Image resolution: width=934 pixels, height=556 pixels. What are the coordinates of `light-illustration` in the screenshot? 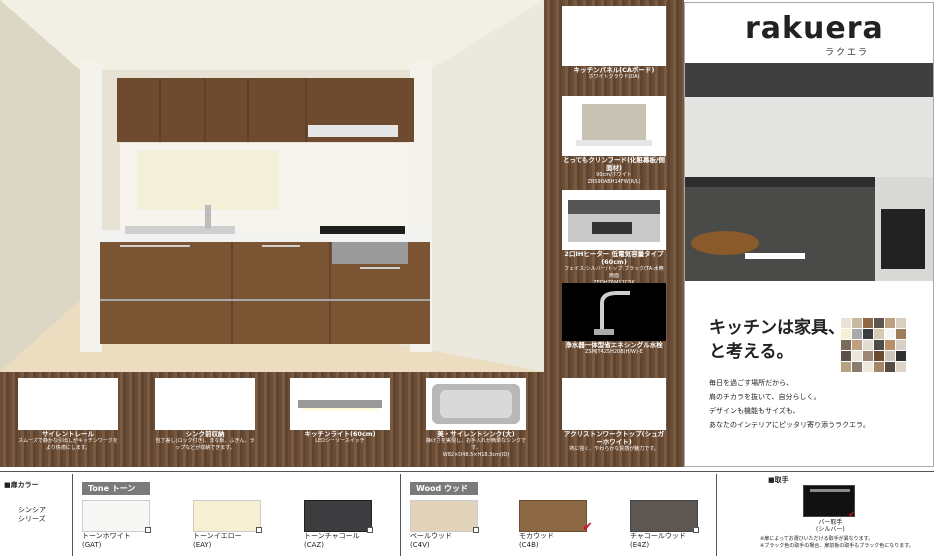 It's located at (340, 405).